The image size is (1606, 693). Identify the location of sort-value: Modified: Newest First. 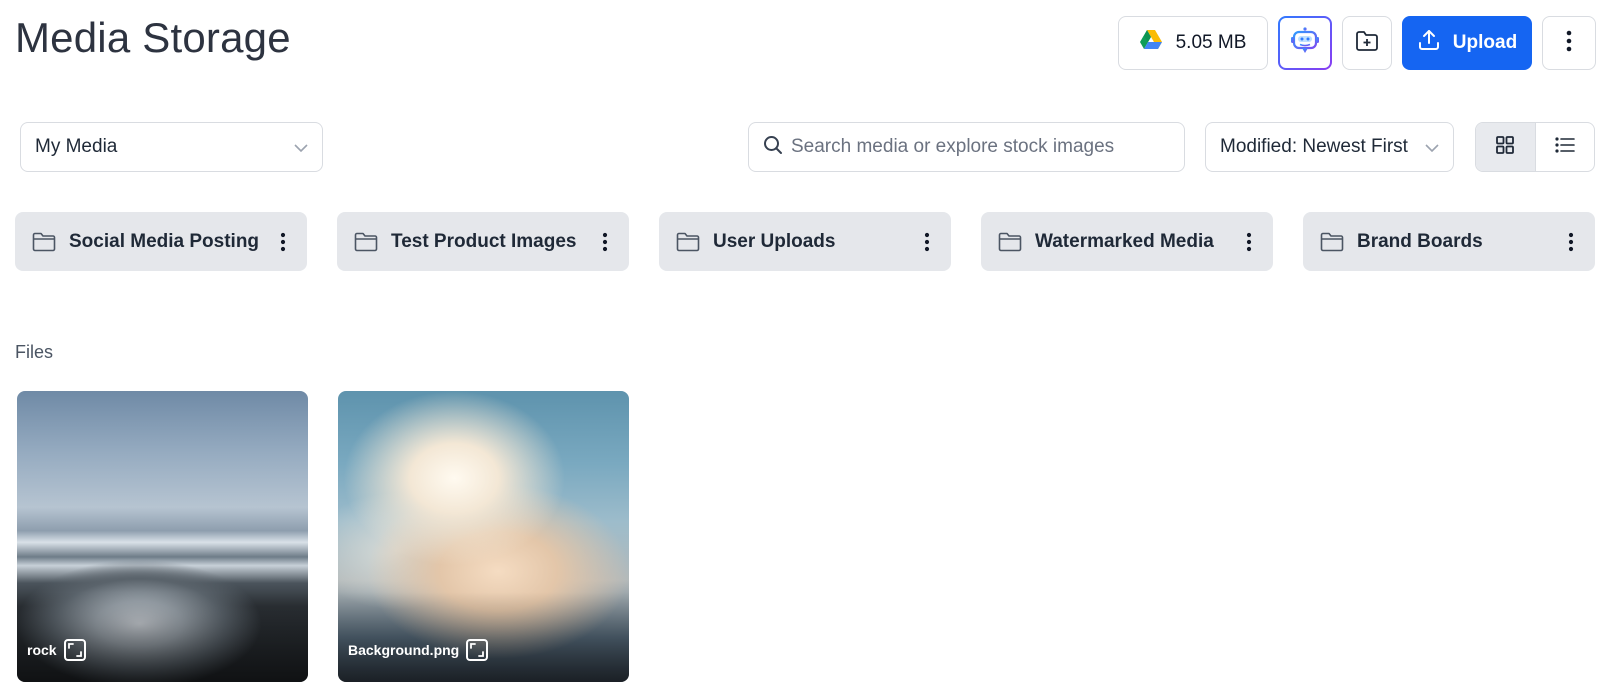
(1314, 146).